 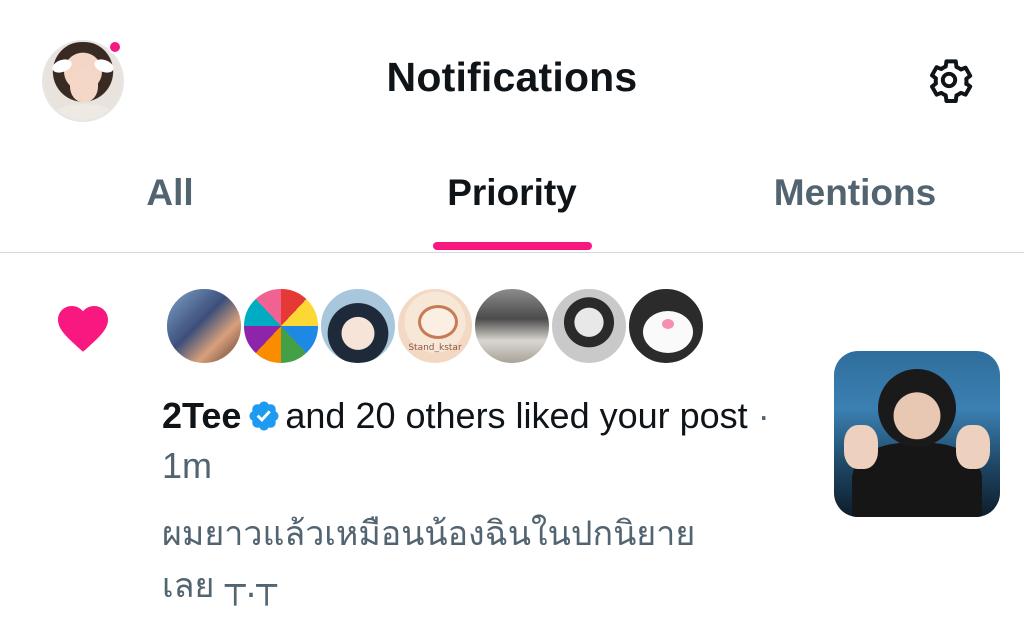 I want to click on username: 2Tee, so click(x=201, y=415).